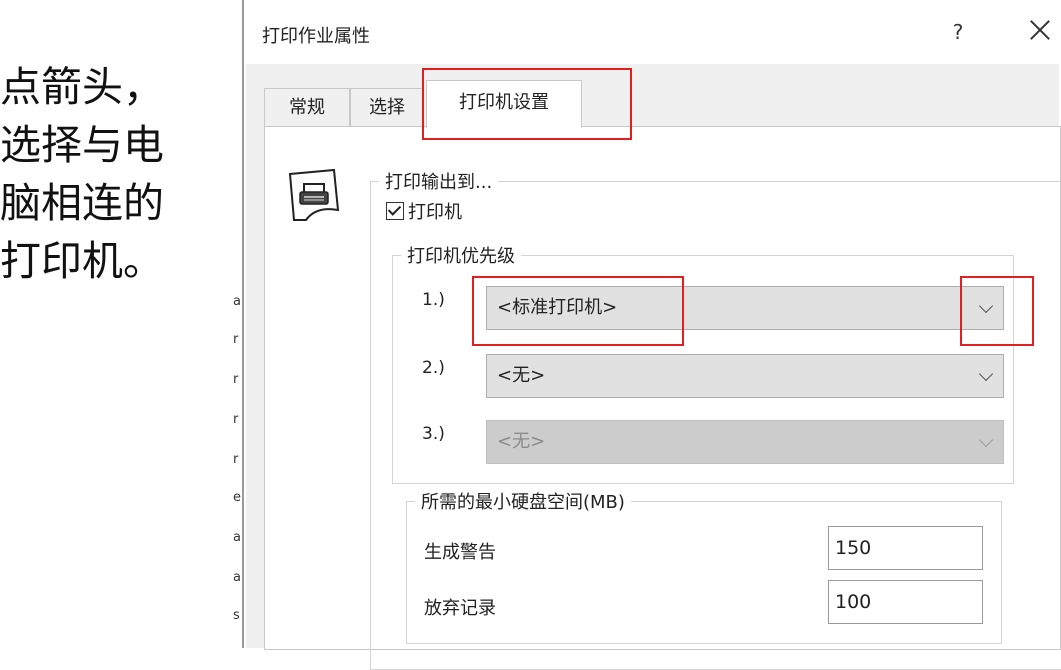 The height and width of the screenshot is (670, 1061). What do you see at coordinates (521, 441) in the screenshot?
I see `priority-select-3-value: <无>` at bounding box center [521, 441].